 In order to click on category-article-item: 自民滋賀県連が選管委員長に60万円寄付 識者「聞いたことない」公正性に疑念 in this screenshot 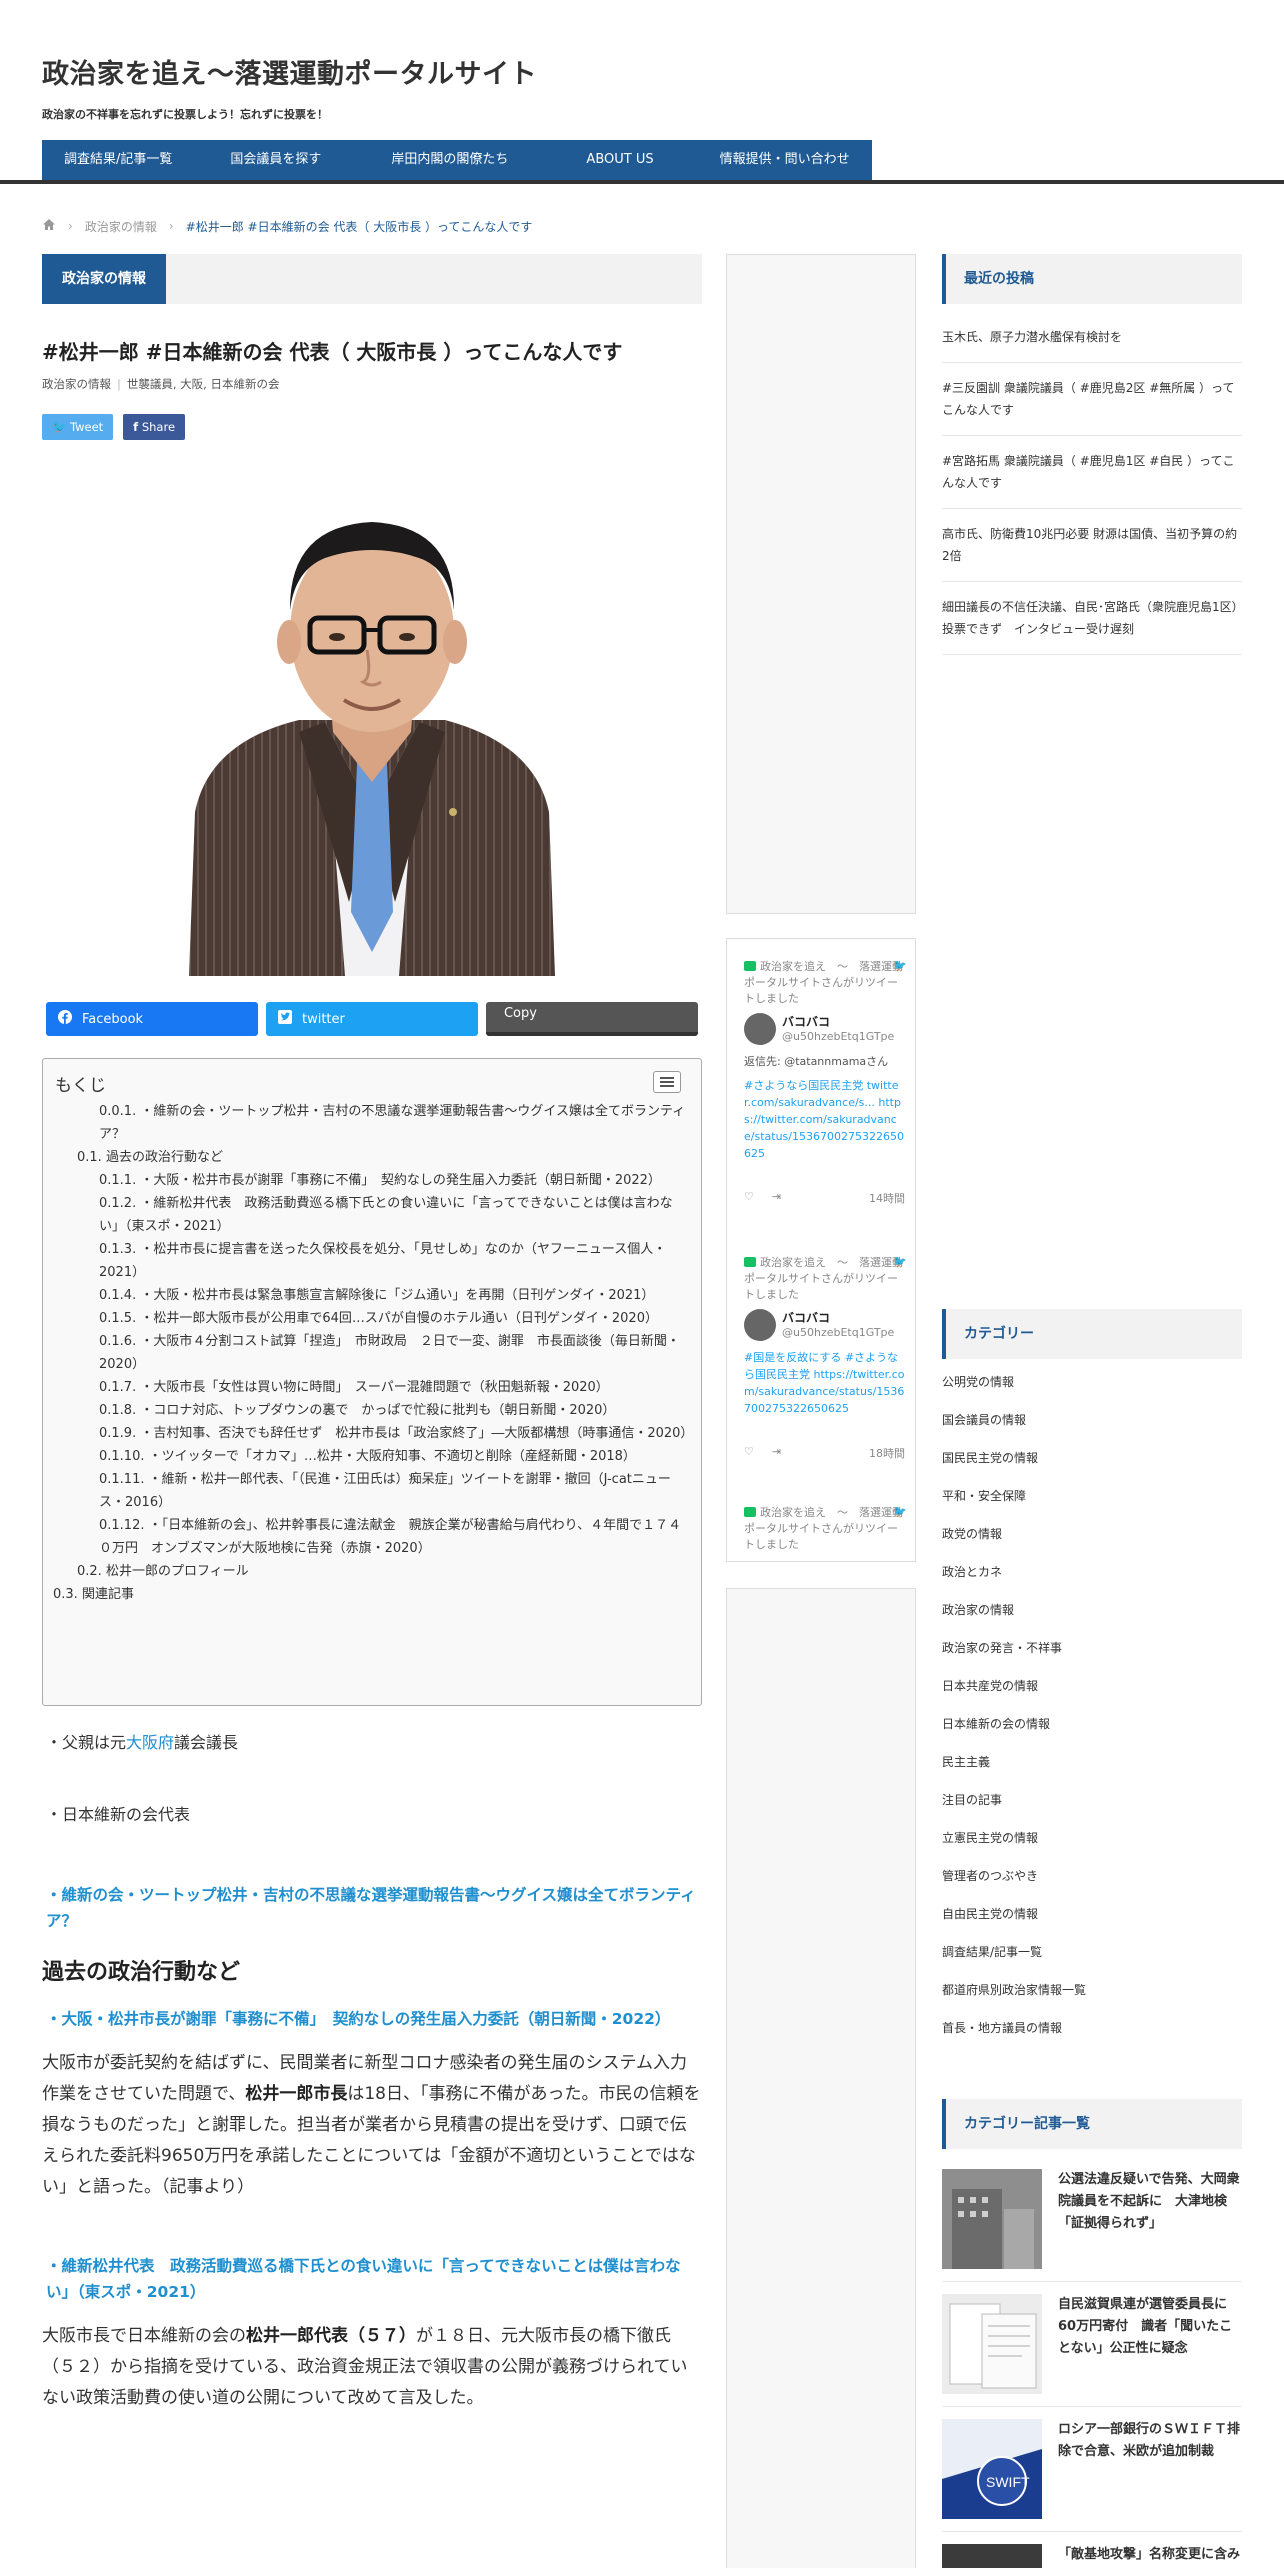, I will do `click(1092, 2344)`.